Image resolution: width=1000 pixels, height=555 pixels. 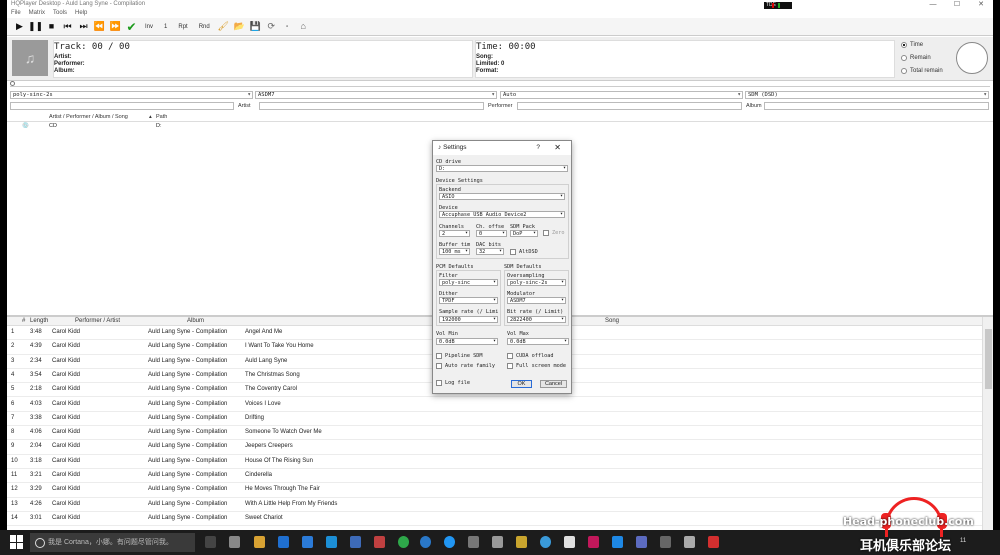 I want to click on menu-help: Help, so click(x=81, y=13).